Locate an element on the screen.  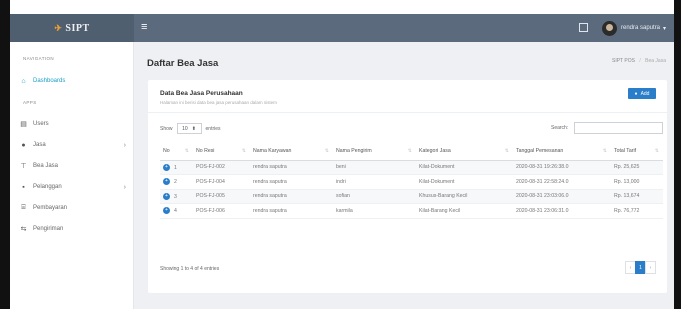
pagination: ‹ 1 › is located at coordinates (640, 267).